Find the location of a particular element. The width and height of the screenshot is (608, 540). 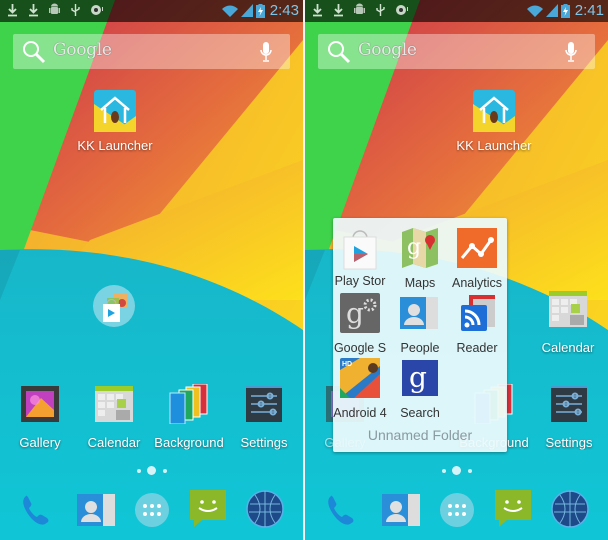

folder-item-google-settings: g Google S is located at coordinates (360, 324).